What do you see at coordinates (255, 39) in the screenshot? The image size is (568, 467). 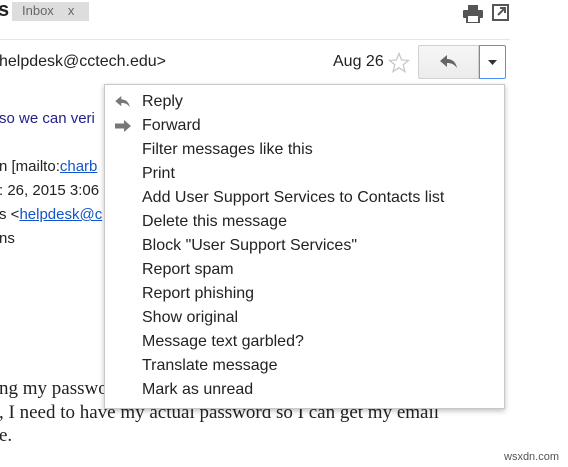 I see `header-divider` at bounding box center [255, 39].